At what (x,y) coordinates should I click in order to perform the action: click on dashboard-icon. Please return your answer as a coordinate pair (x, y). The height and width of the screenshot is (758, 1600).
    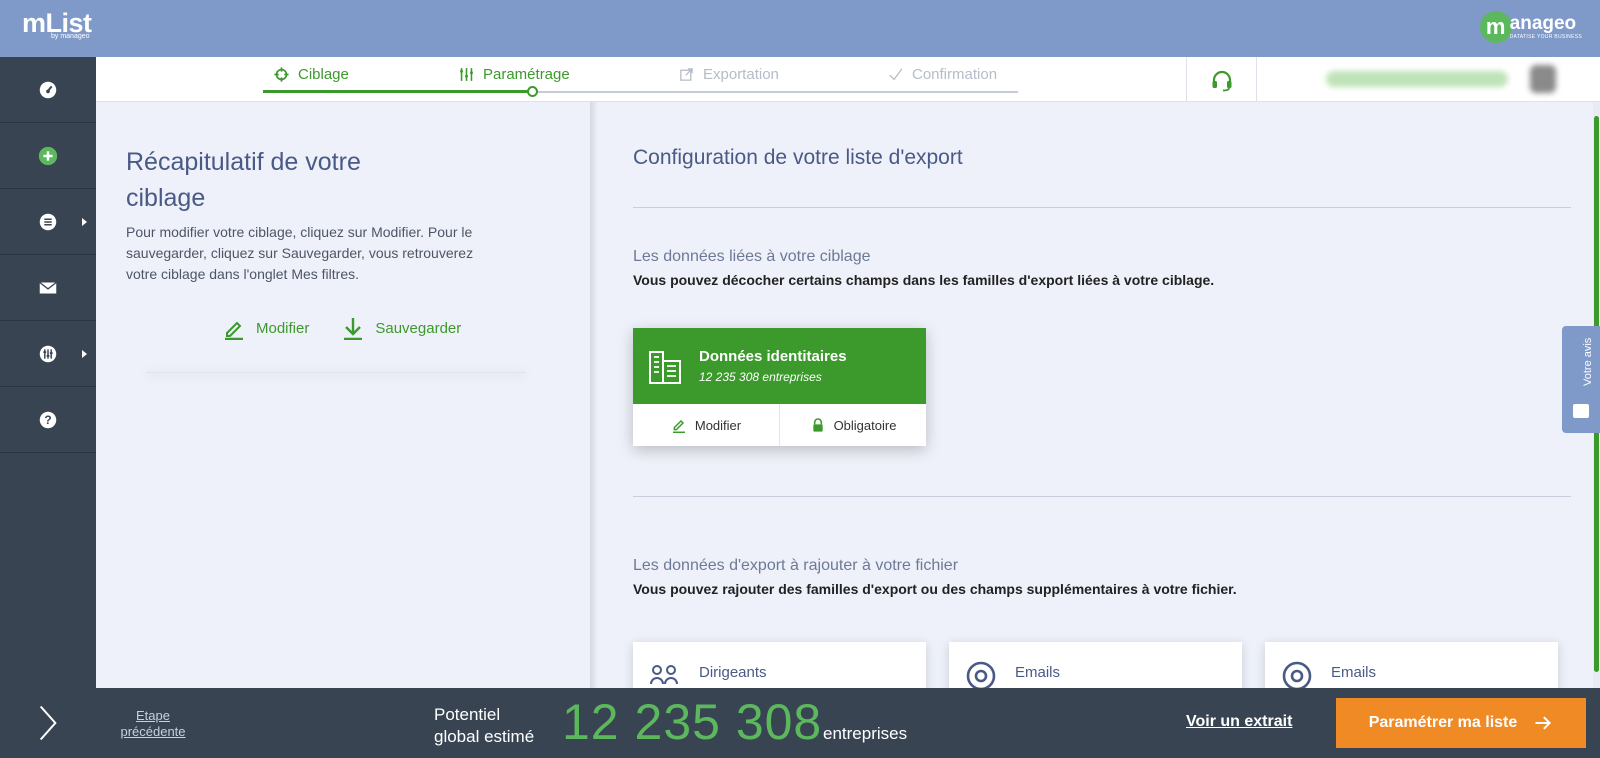
    Looking at the image, I should click on (48, 89).